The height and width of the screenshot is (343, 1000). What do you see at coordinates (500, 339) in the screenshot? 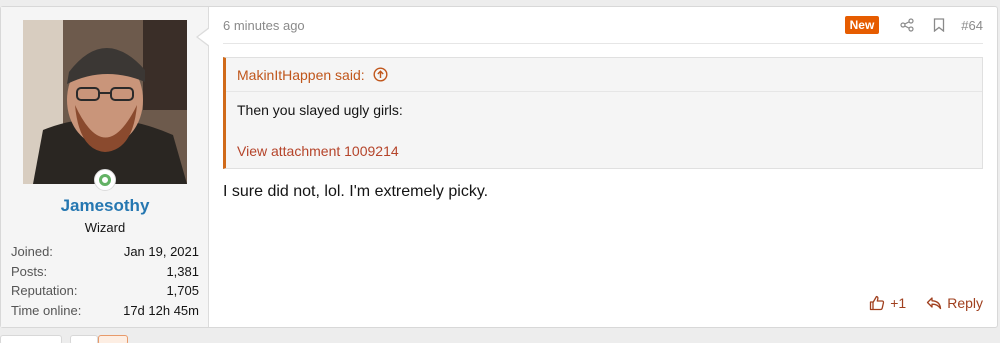
I see `page-navigation` at bounding box center [500, 339].